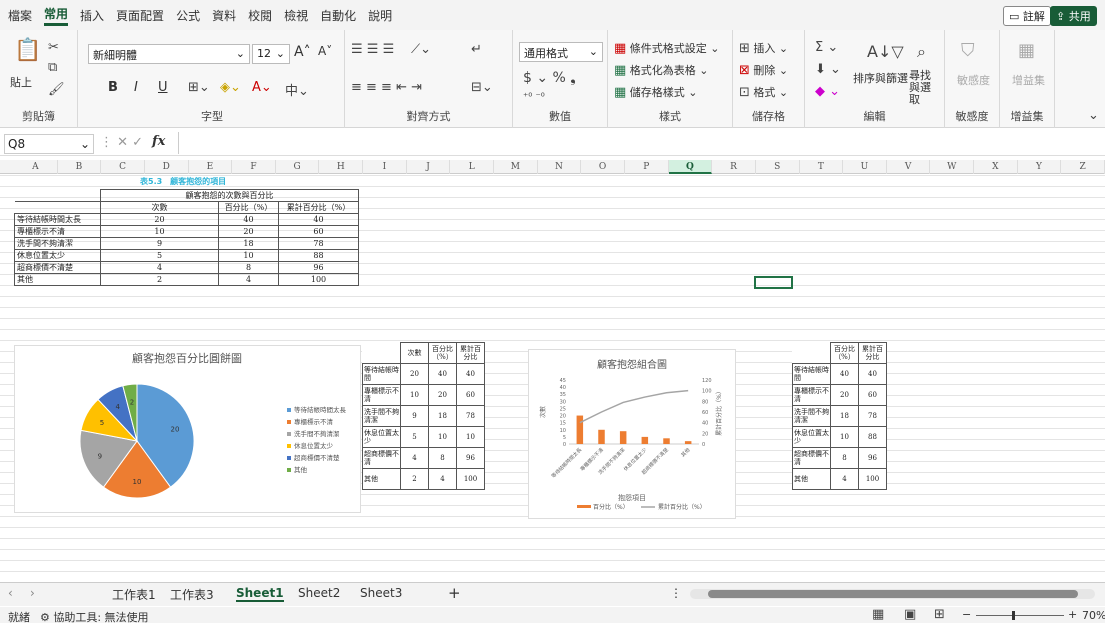 The width and height of the screenshot is (1105, 625). What do you see at coordinates (32, 593) in the screenshot?
I see `next-sheet-icon: ›` at bounding box center [32, 593].